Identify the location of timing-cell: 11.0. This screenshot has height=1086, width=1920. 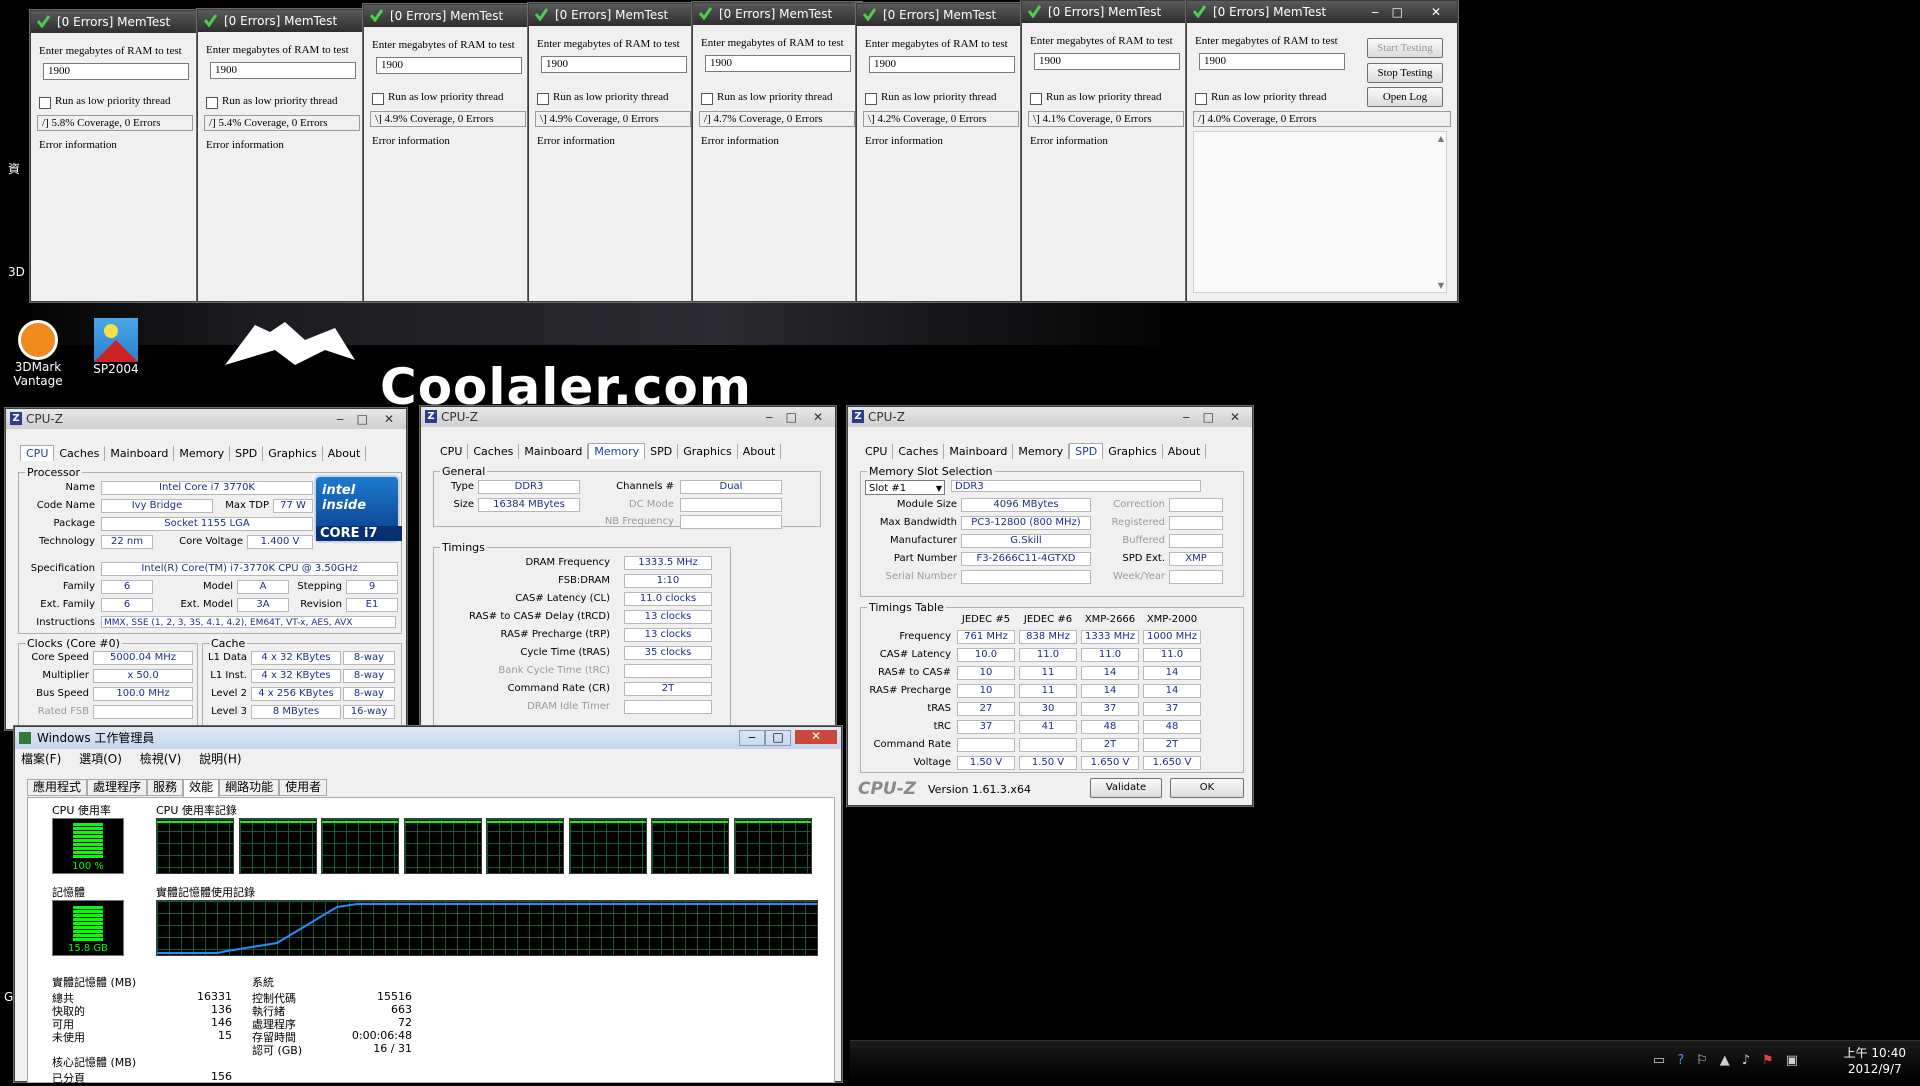
(1048, 655).